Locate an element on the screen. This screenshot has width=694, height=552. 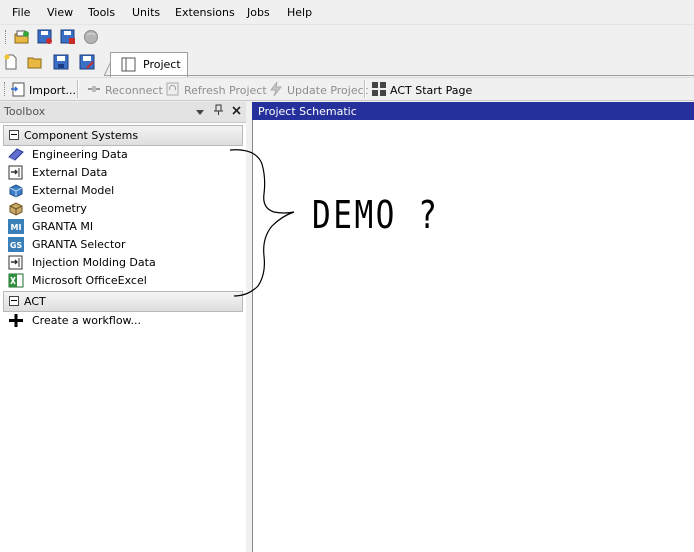
new-icon is located at coordinates (11, 62).